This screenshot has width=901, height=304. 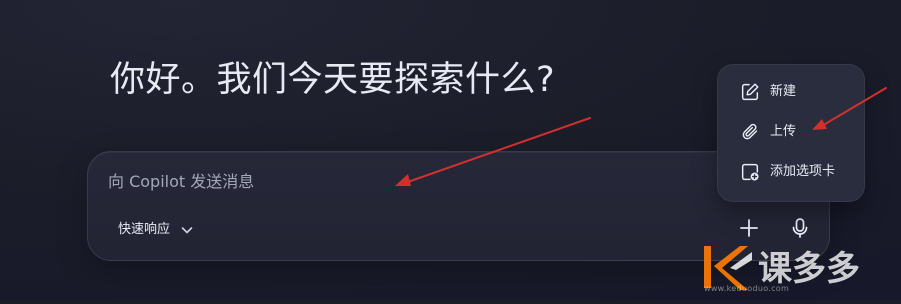 What do you see at coordinates (803, 171) in the screenshot?
I see `menu-item-label: 添加选项卡` at bounding box center [803, 171].